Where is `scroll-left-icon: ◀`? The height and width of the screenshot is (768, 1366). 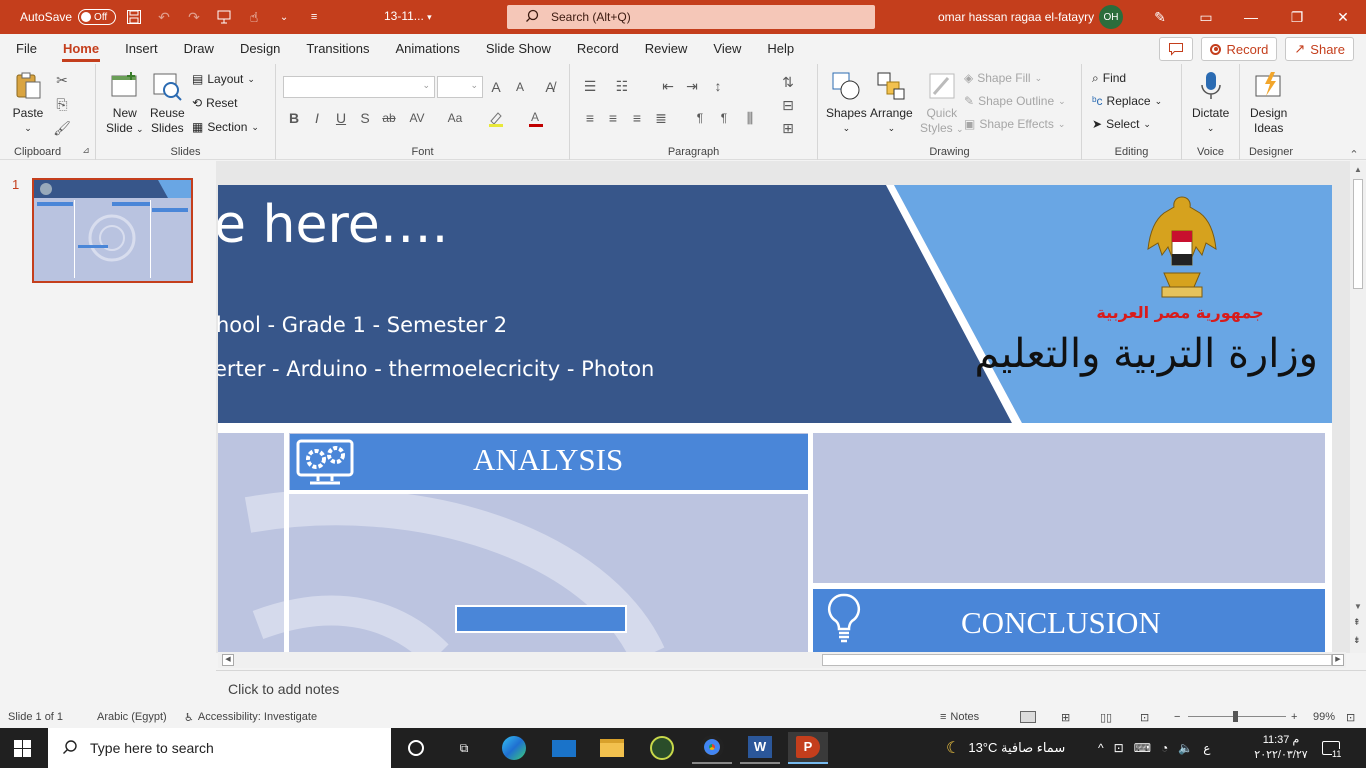
scroll-left-icon: ◀ is located at coordinates (228, 660).